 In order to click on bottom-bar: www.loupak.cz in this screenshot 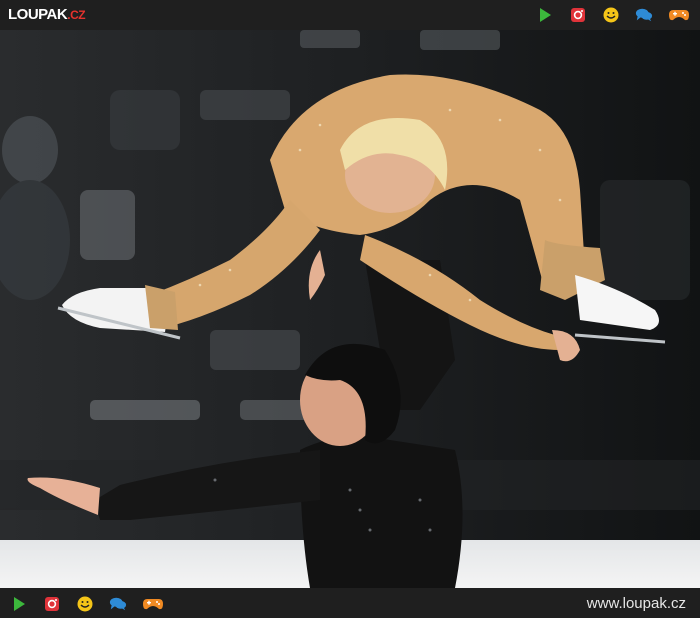, I will do `click(350, 603)`.